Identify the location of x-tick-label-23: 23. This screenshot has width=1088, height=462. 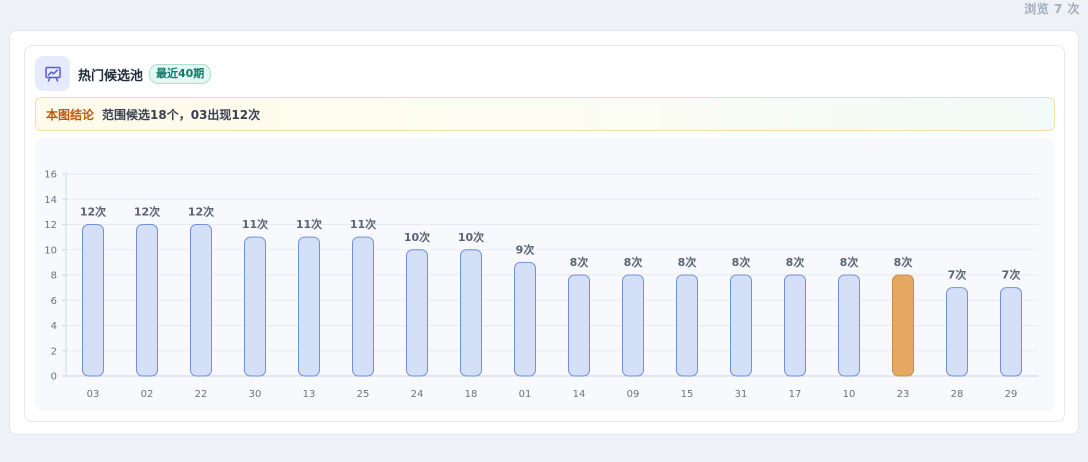
(903, 394).